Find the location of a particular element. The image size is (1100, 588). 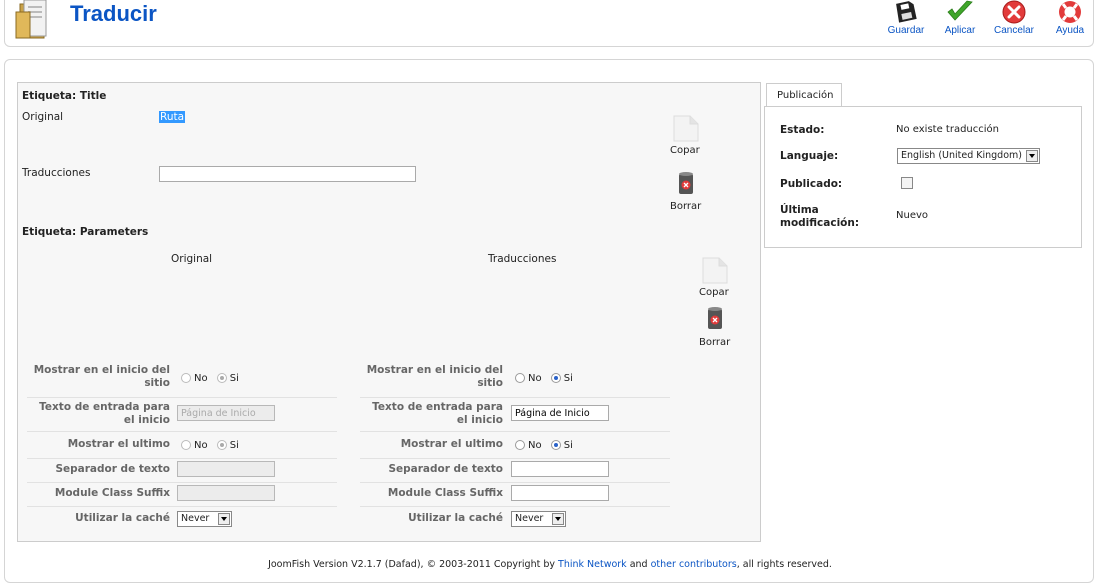

show-home-translation-radios: No Si is located at coordinates (547, 378).